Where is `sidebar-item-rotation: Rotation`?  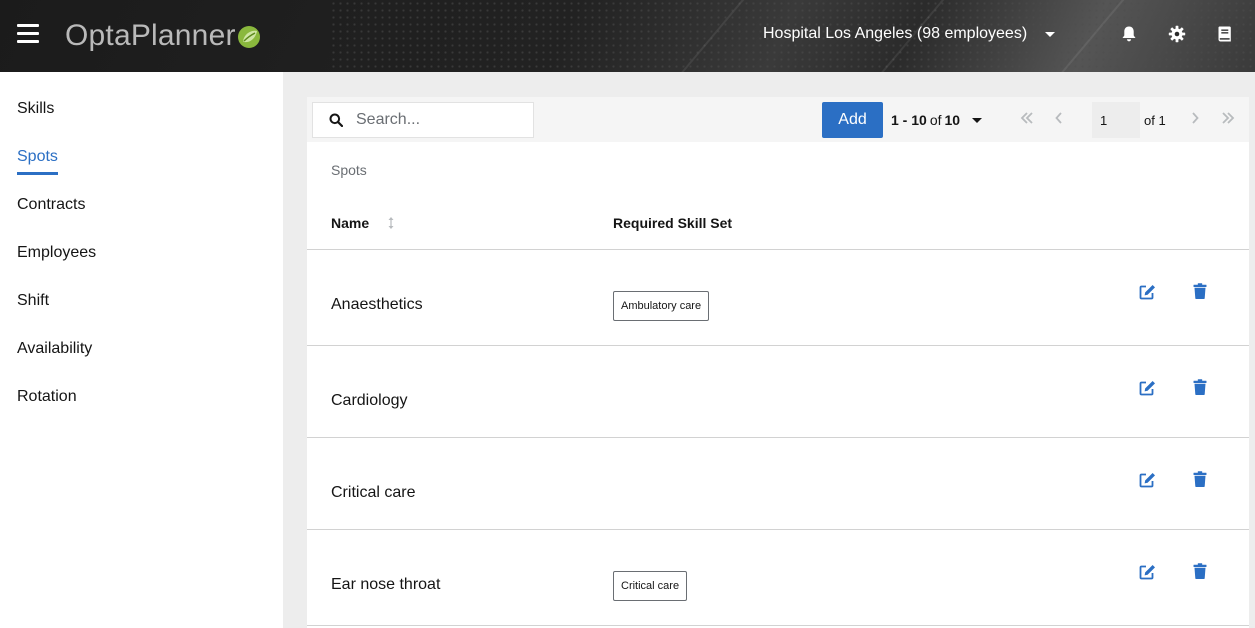 sidebar-item-rotation: Rotation is located at coordinates (47, 397).